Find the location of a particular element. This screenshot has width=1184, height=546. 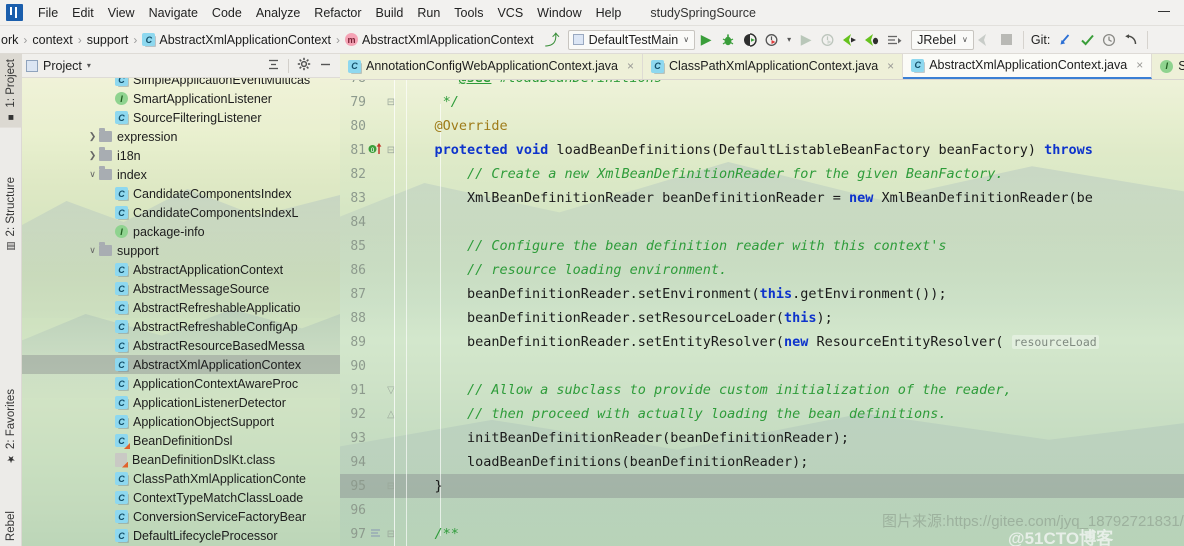

tree-node: BeanDefinitionDslKt.class is located at coordinates (181, 459).